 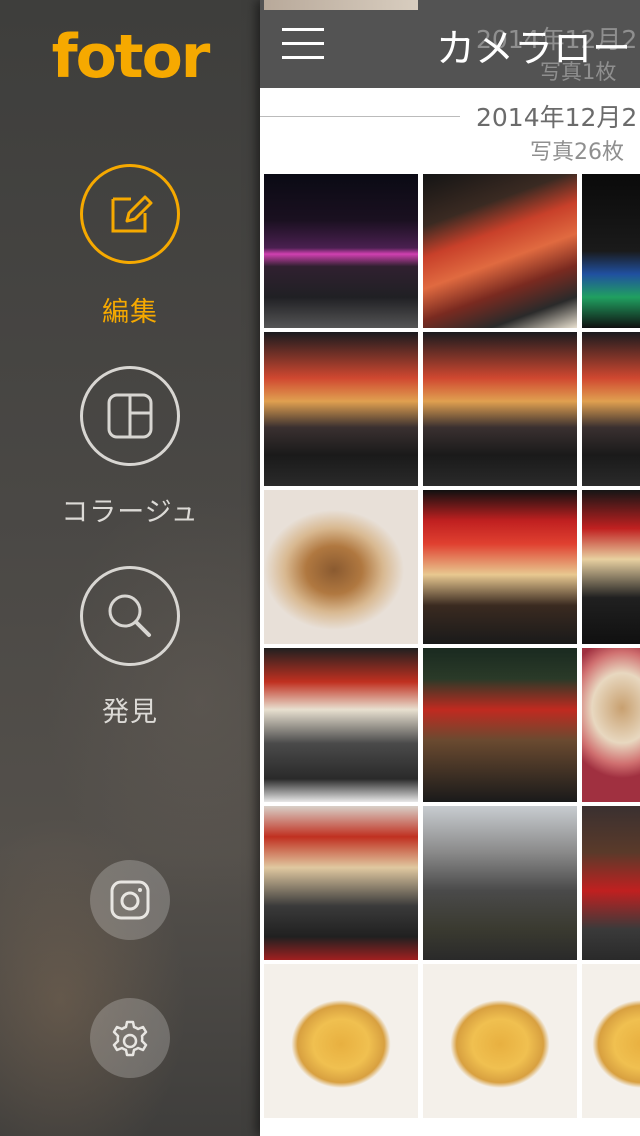 I want to click on menu-item-collage: コラージュ, so click(x=130, y=451).